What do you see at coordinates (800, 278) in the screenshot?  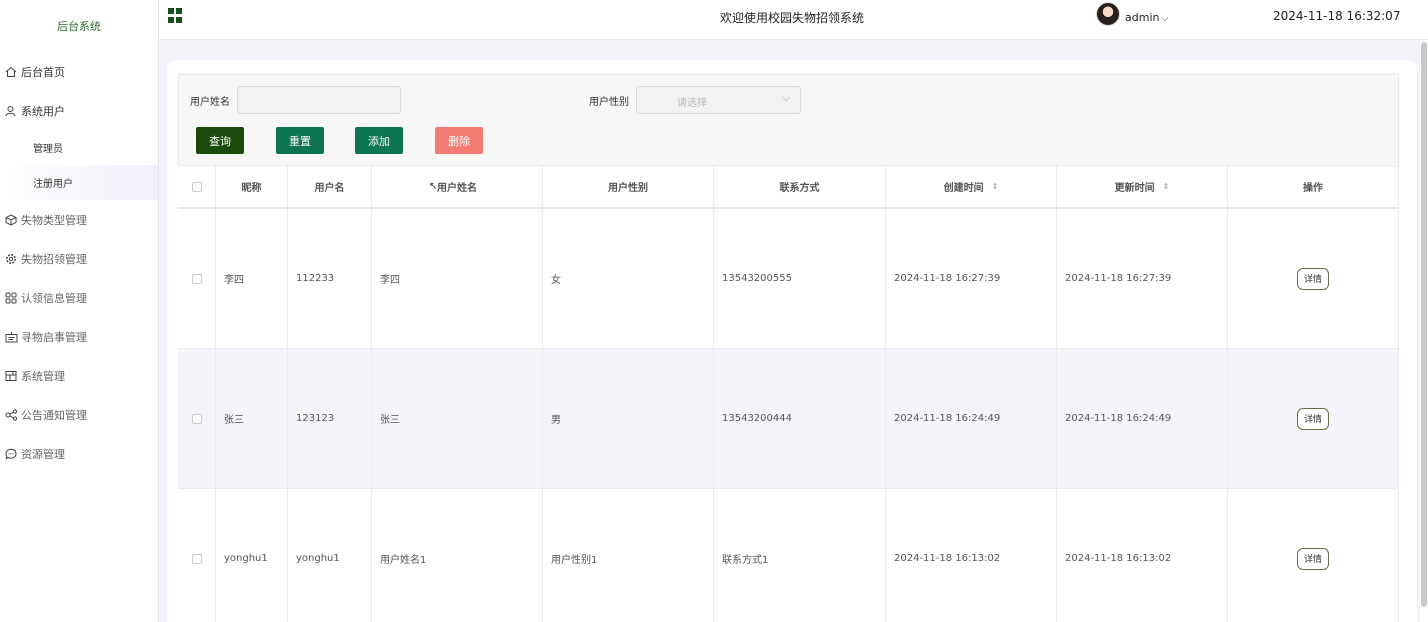 I see `cell-phone: 13543200555` at bounding box center [800, 278].